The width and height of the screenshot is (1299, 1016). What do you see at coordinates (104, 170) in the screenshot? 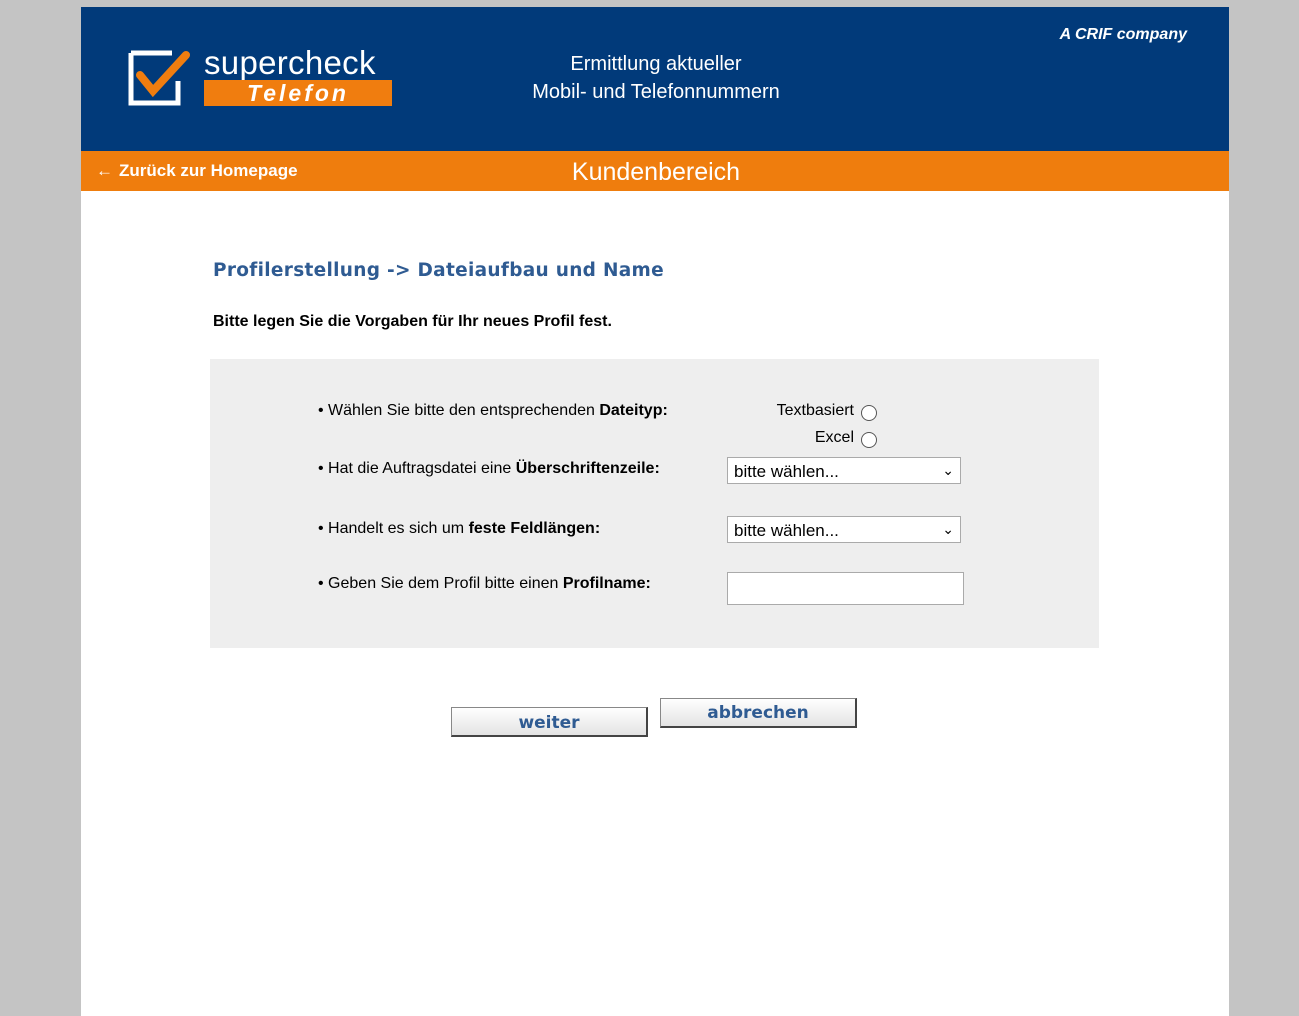
I see `arrow-left-icon: ←` at bounding box center [104, 170].